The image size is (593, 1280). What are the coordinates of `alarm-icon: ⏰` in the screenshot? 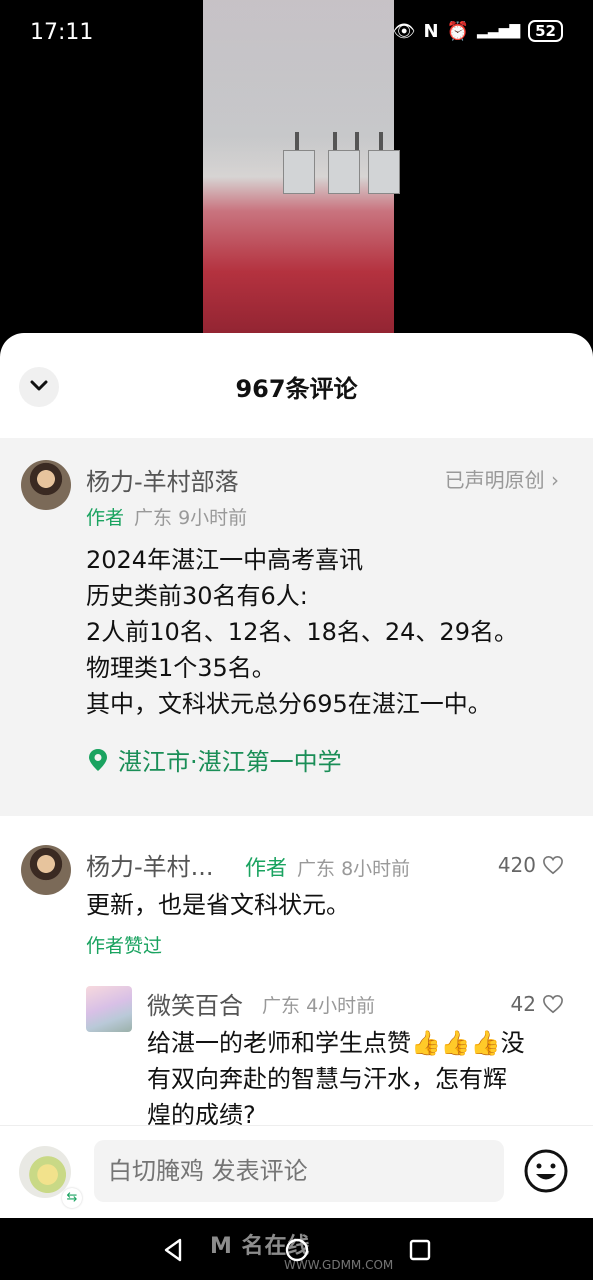 It's located at (458, 31).